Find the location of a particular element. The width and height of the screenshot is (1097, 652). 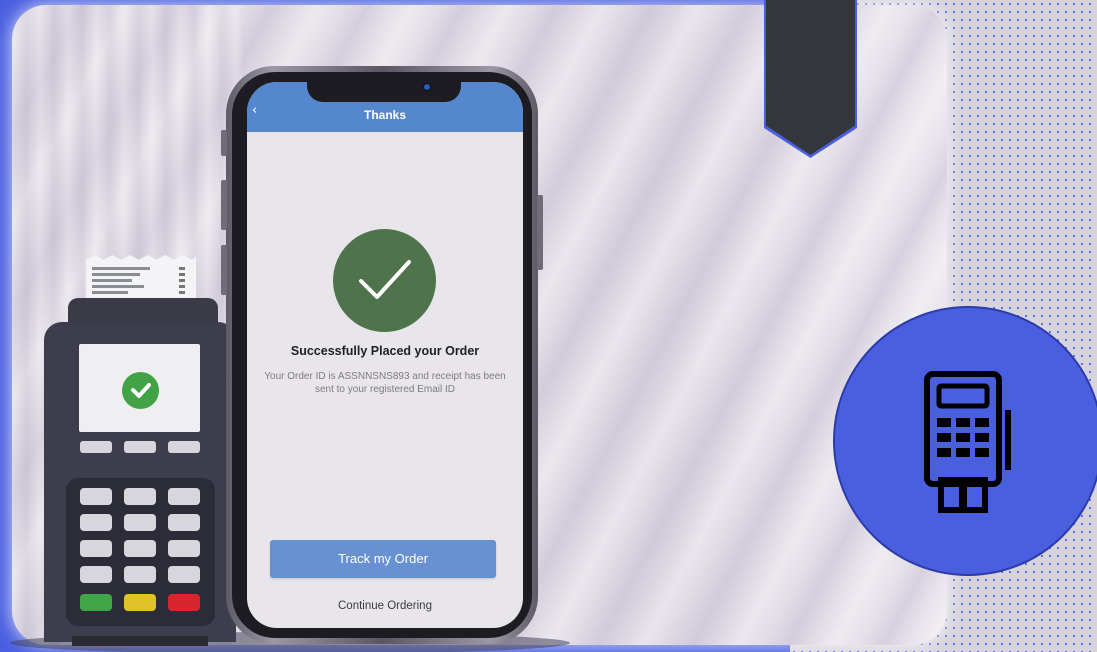

screen-title: Thanks is located at coordinates (384, 115).